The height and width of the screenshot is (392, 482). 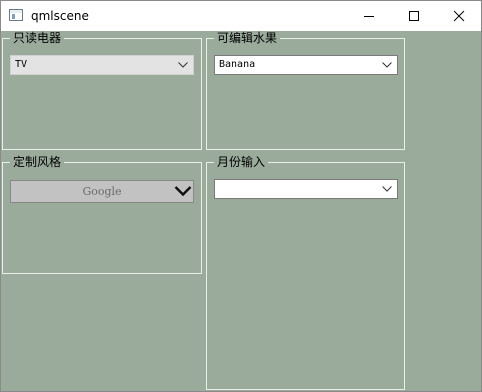 I want to click on maximize-icon, so click(x=414, y=16).